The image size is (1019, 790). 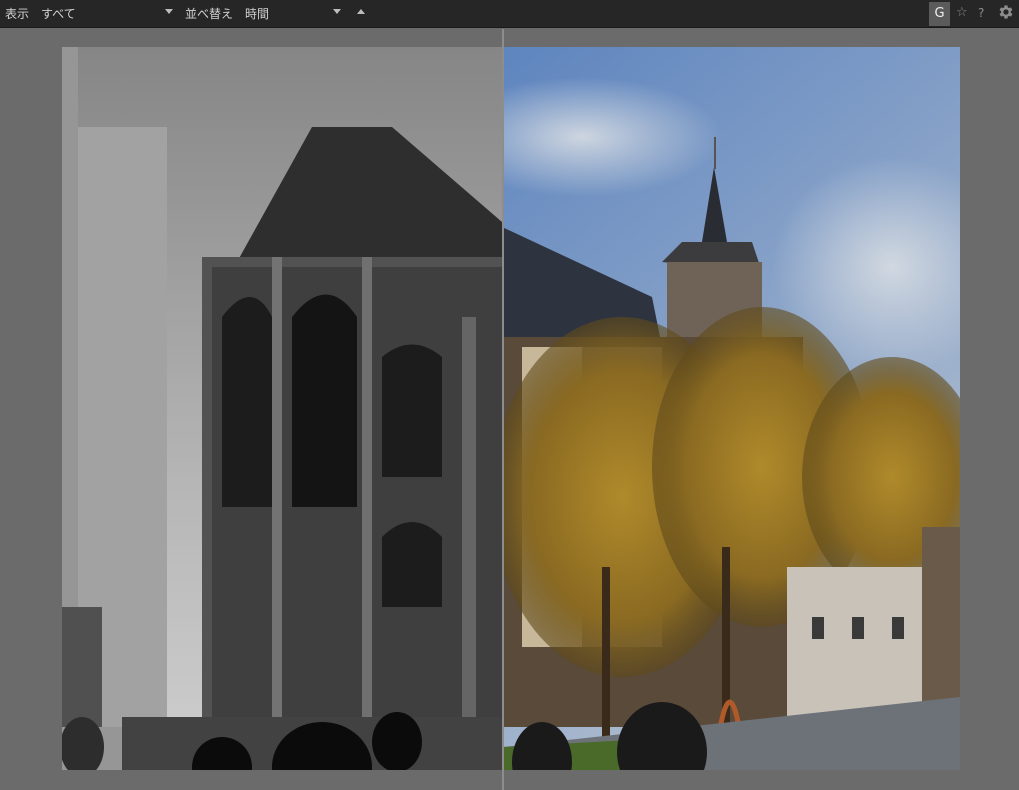 I want to click on star-icon: ☆, so click(x=962, y=13).